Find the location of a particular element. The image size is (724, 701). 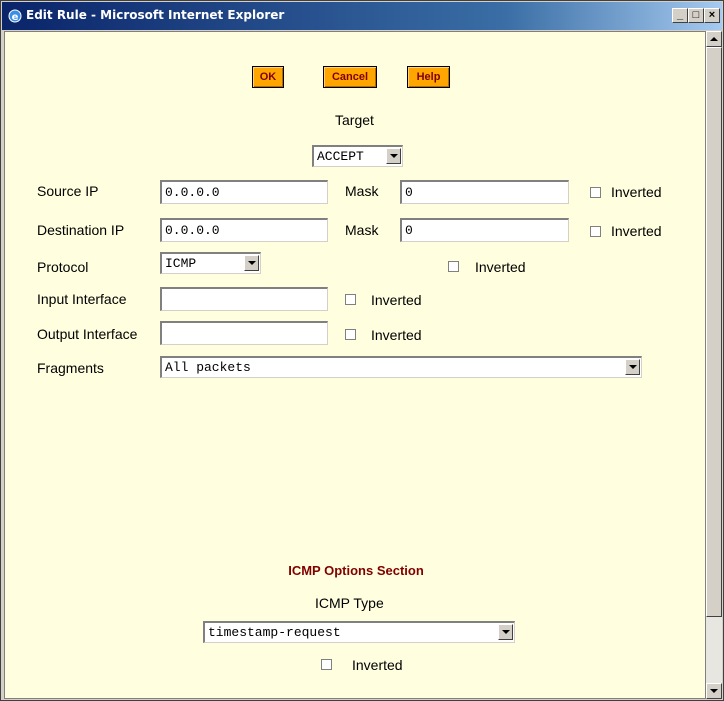

protocol-inverted-checkbox is located at coordinates (453, 266).